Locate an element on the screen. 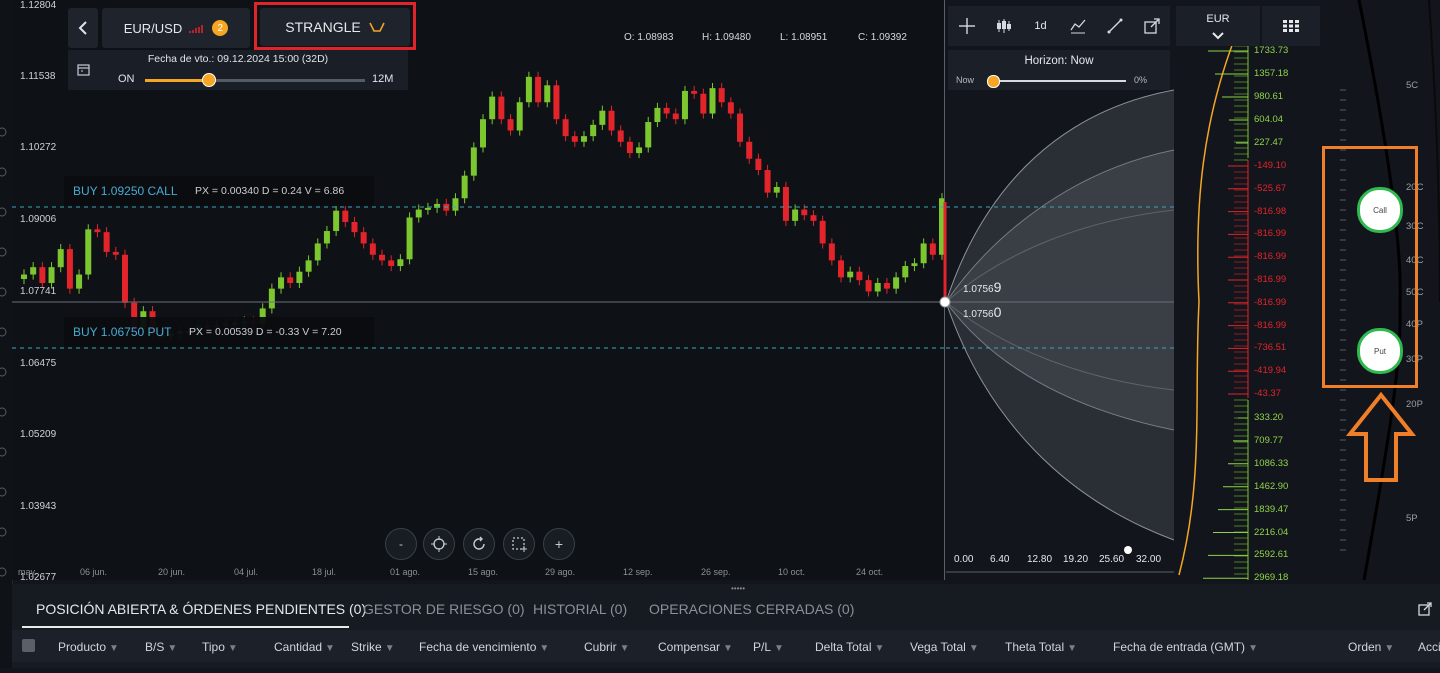 This screenshot has width=1440, height=673. pair-label: EUR/USD is located at coordinates (153, 28).